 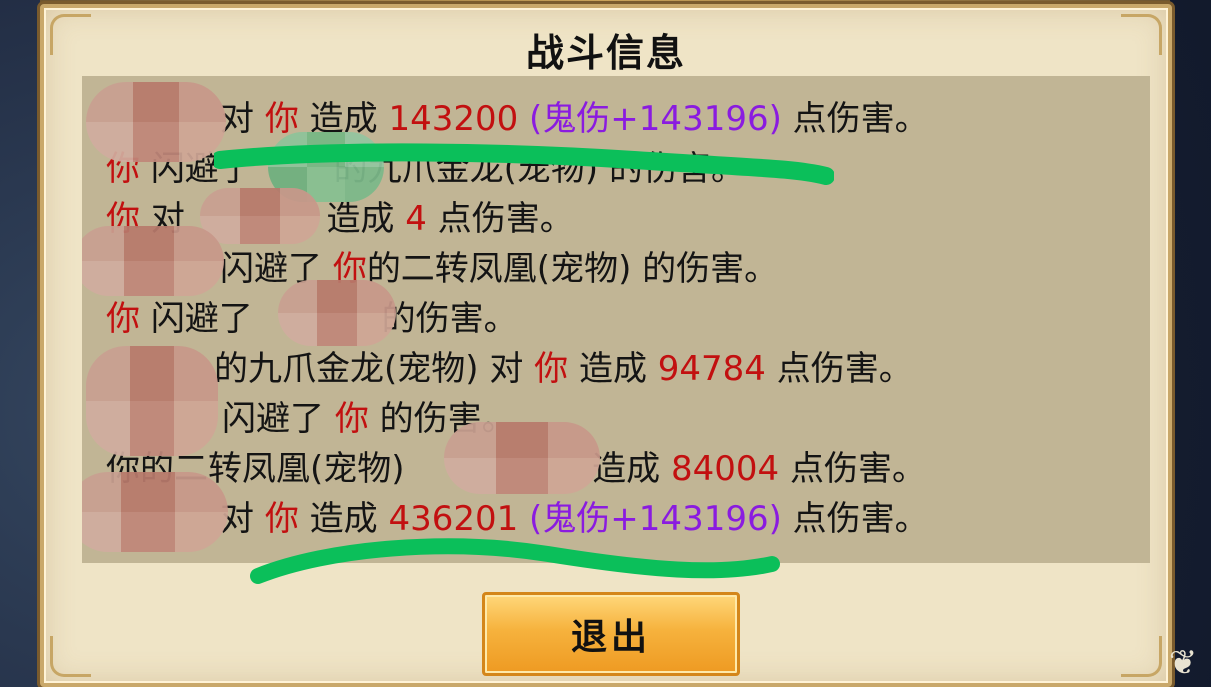 I want to click on green-strikethrough-scribble, so click(x=524, y=164).